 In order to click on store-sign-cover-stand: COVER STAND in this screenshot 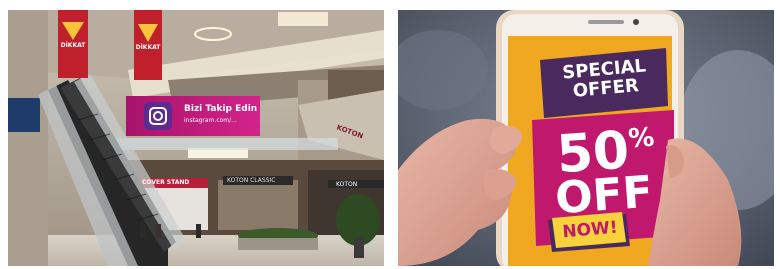, I will do `click(166, 182)`.